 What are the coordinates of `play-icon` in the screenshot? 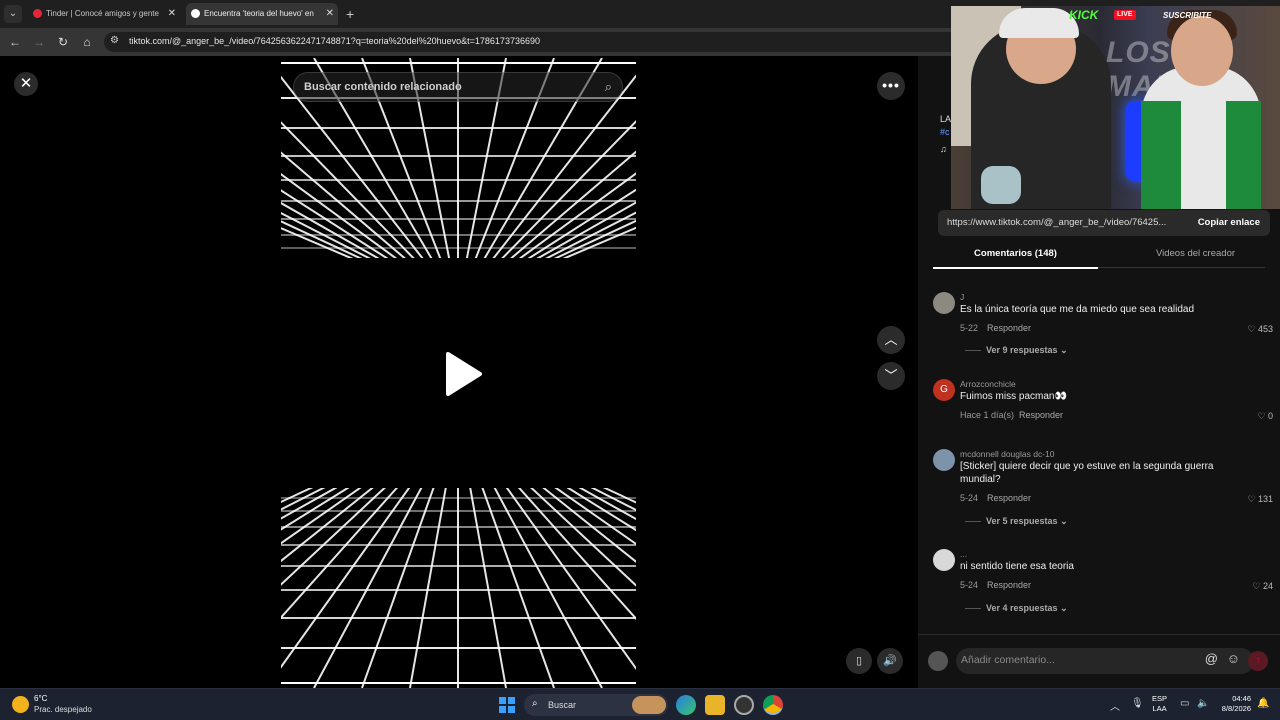 It's located at (463, 374).